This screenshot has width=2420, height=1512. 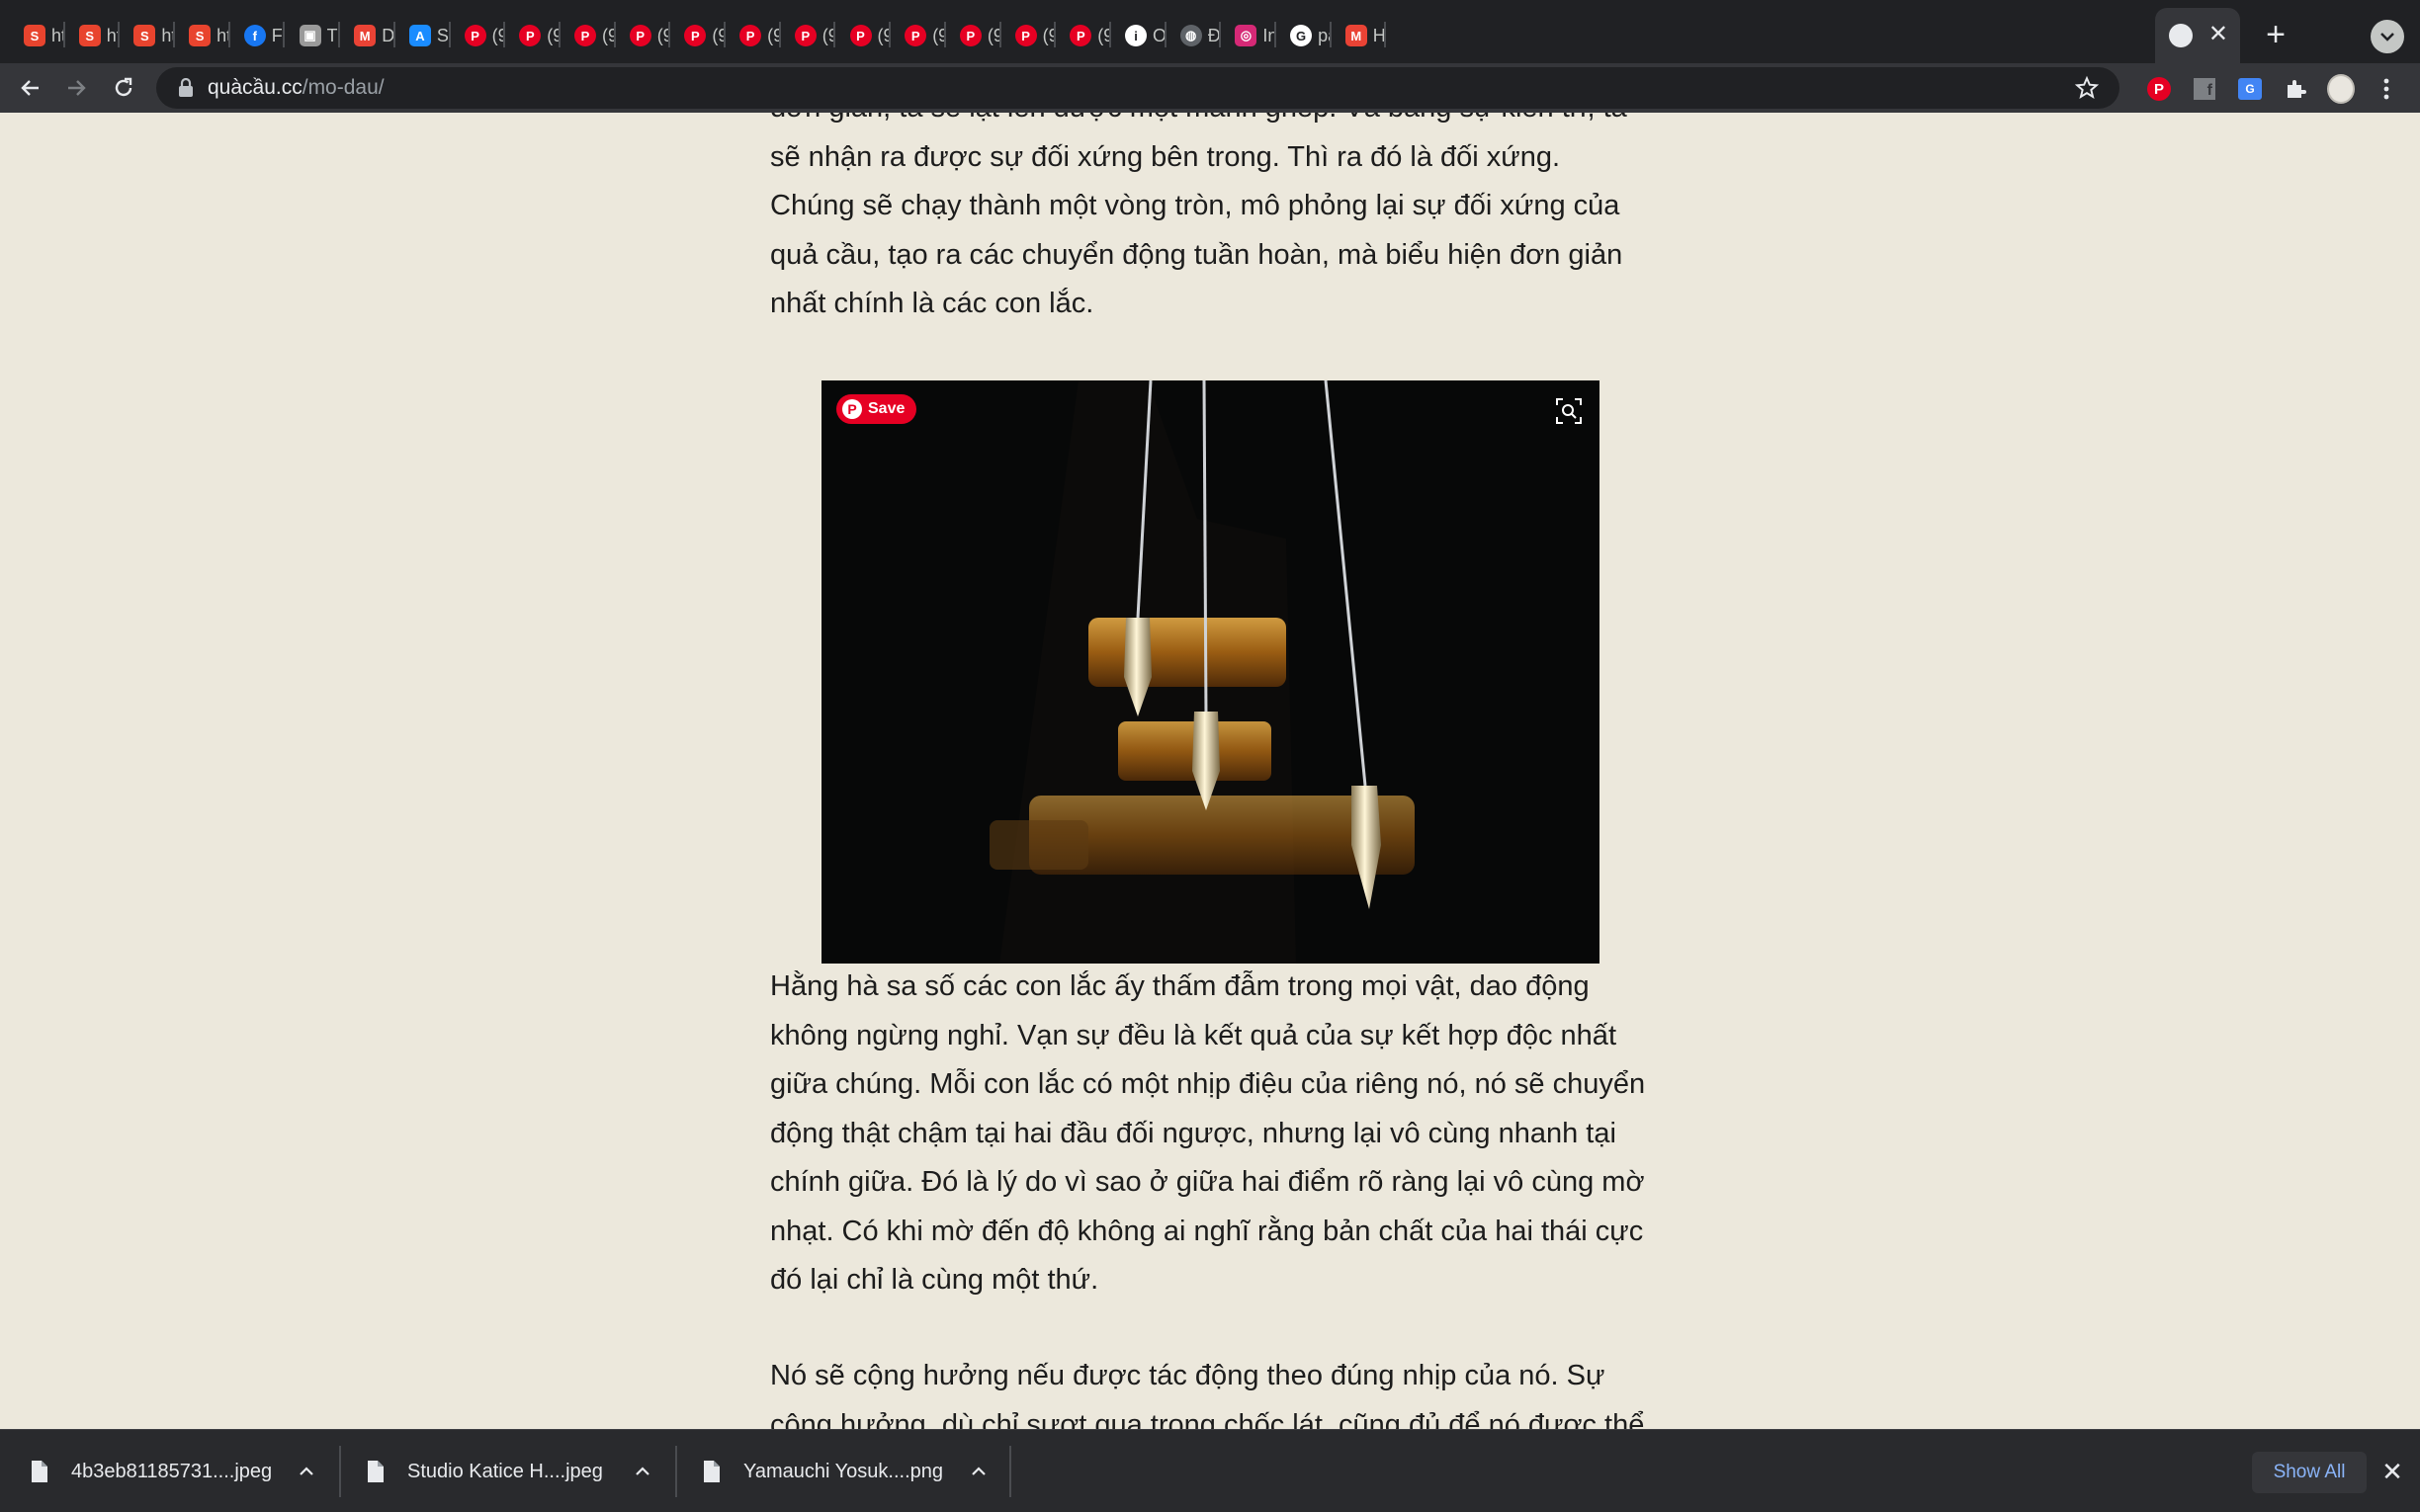 I want to click on facebook-extension-icon: f, so click(x=2204, y=89).